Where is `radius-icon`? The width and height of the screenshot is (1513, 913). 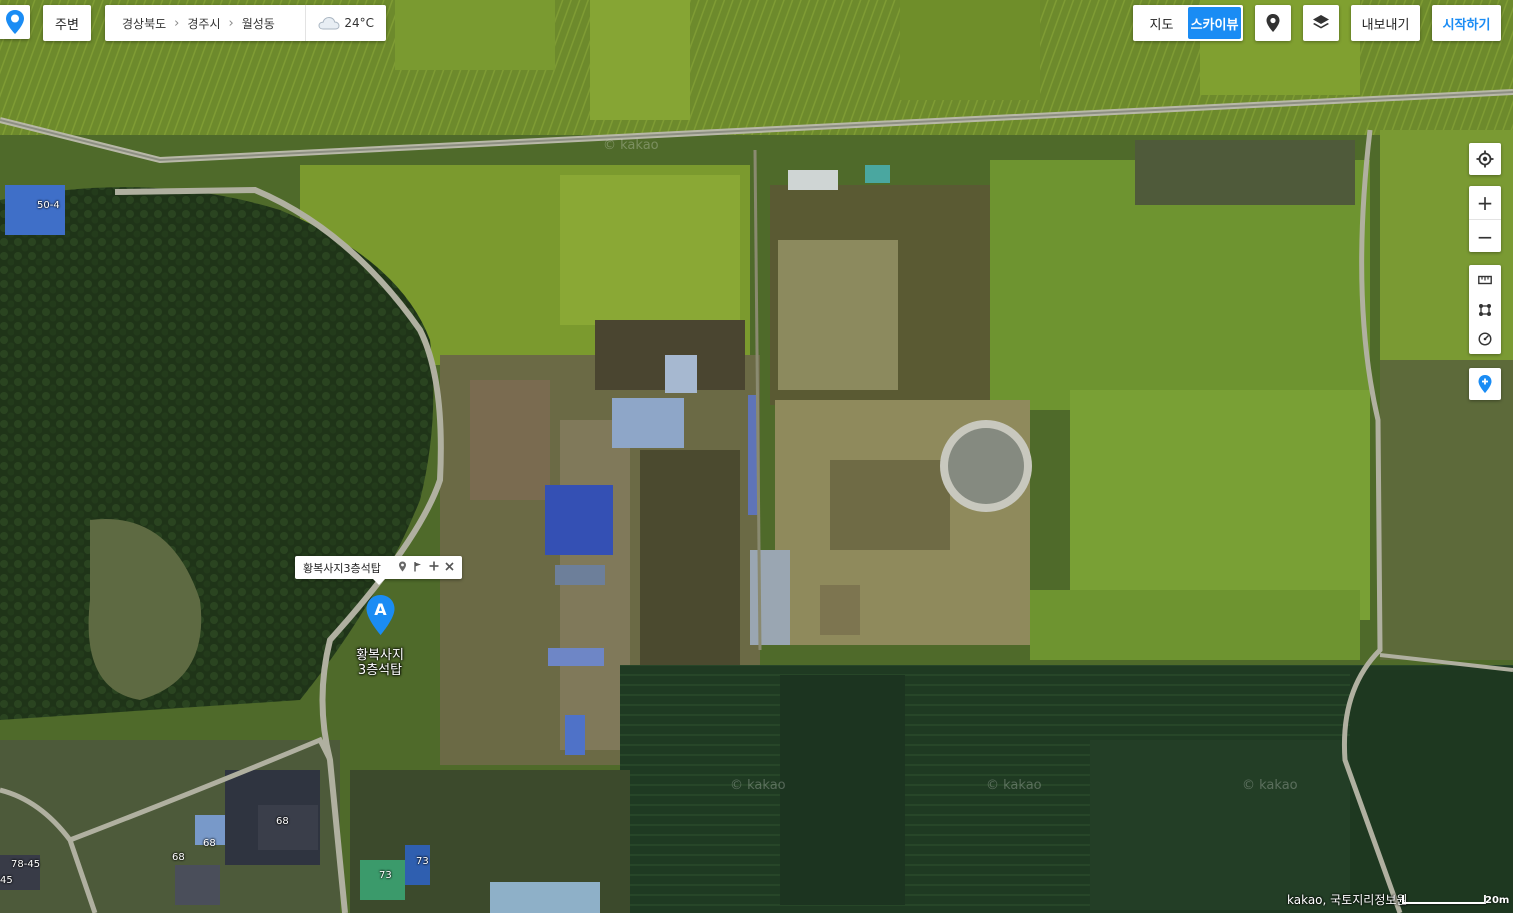
radius-icon is located at coordinates (1485, 339).